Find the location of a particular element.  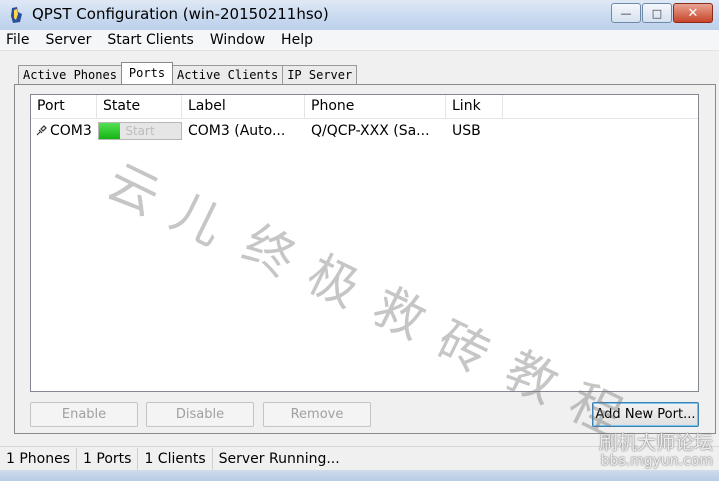

status-clients: 1 Clients is located at coordinates (175, 459).